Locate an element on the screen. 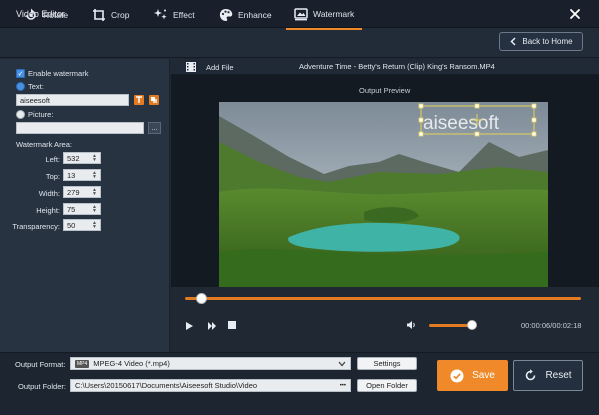 The height and width of the screenshot is (415, 599). left-stepper: 532 ▲ ▼ is located at coordinates (82, 158).